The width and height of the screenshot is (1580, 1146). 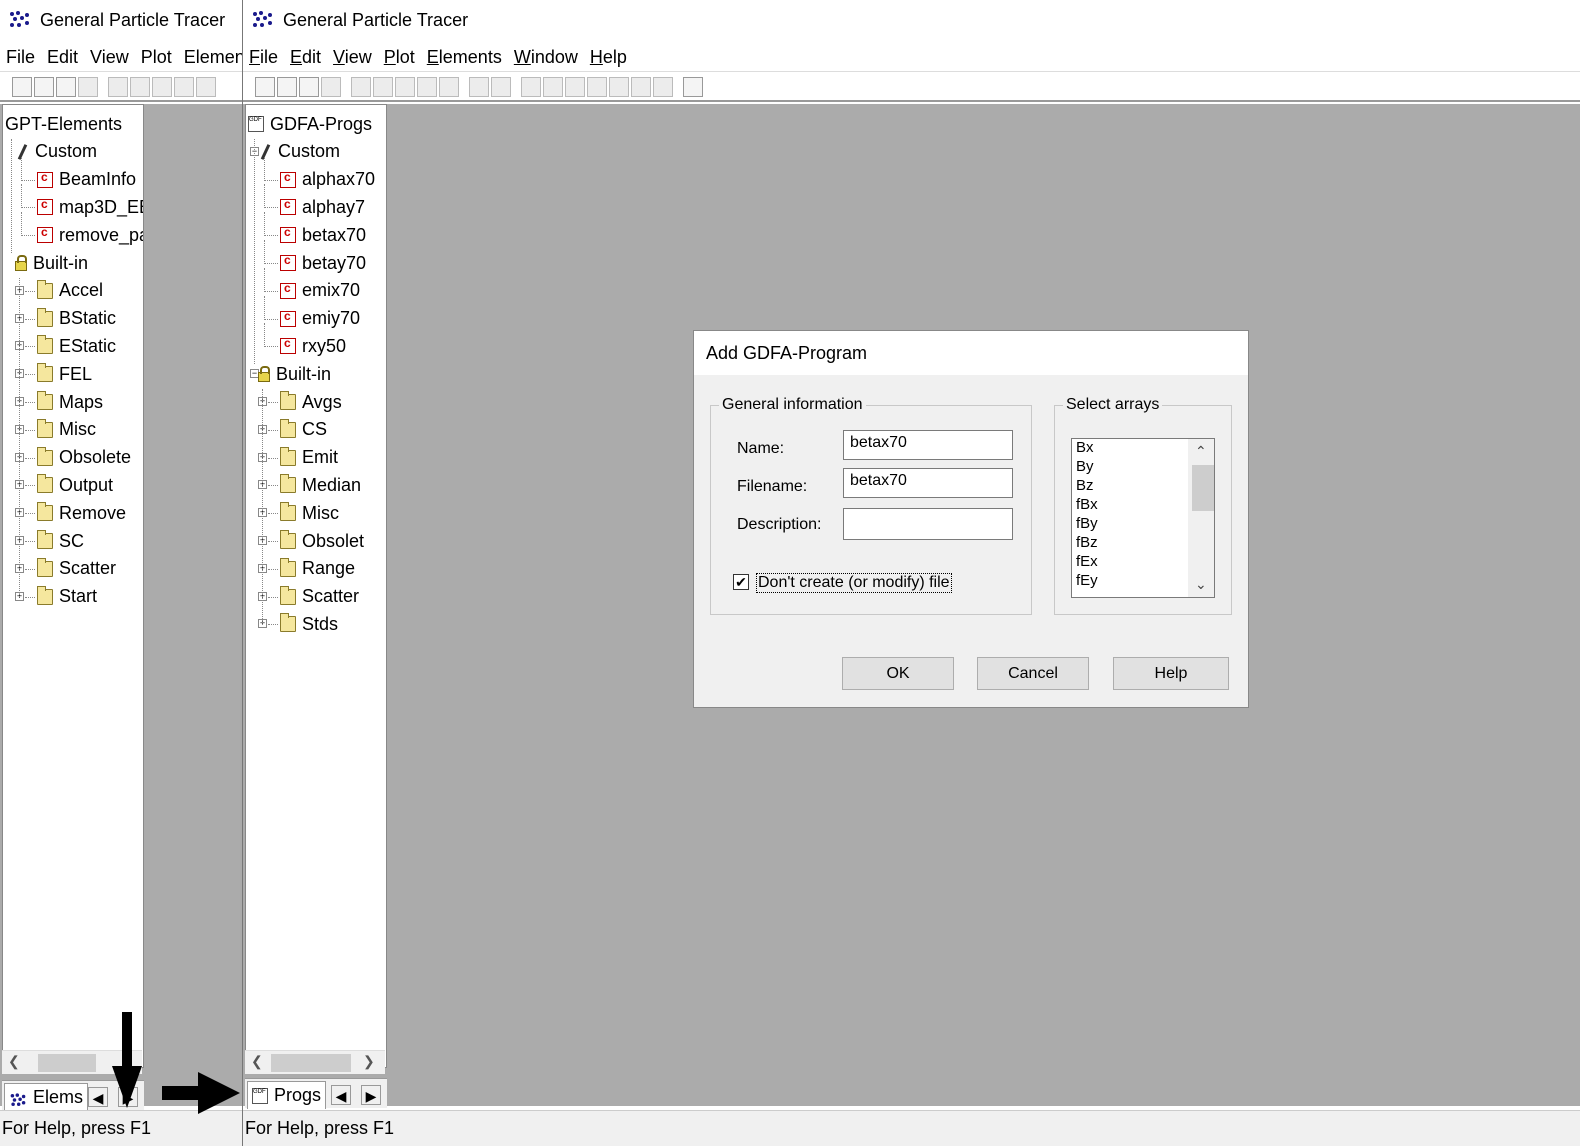 I want to click on tree-folder-output: Output, so click(x=75, y=485).